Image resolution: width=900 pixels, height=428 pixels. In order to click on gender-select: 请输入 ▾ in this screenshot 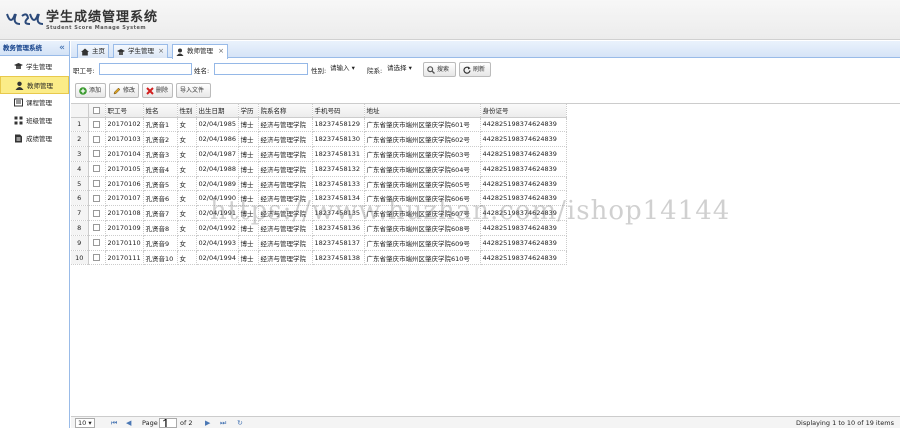, I will do `click(346, 69)`.